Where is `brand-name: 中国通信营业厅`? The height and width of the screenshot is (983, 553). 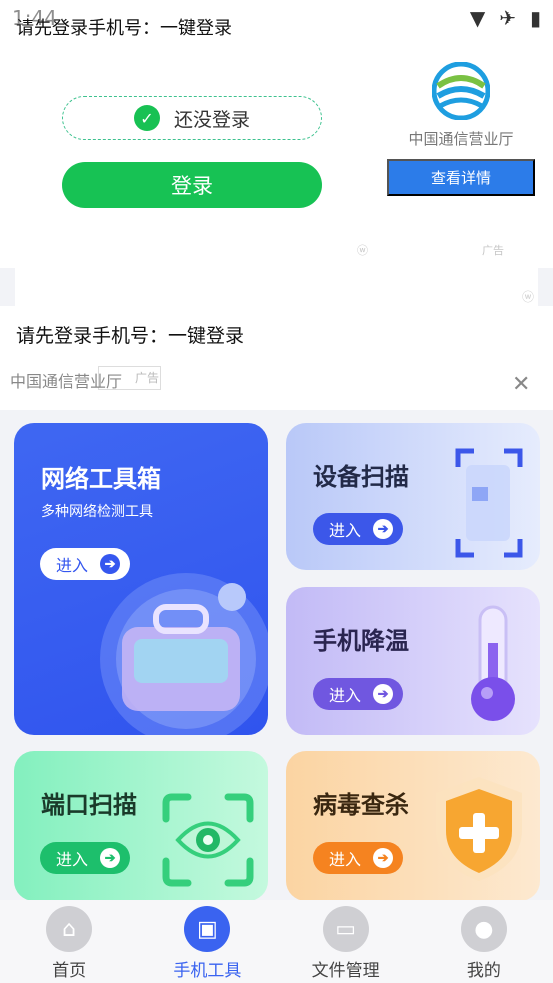
brand-name: 中国通信营业厅 is located at coordinates (461, 139).